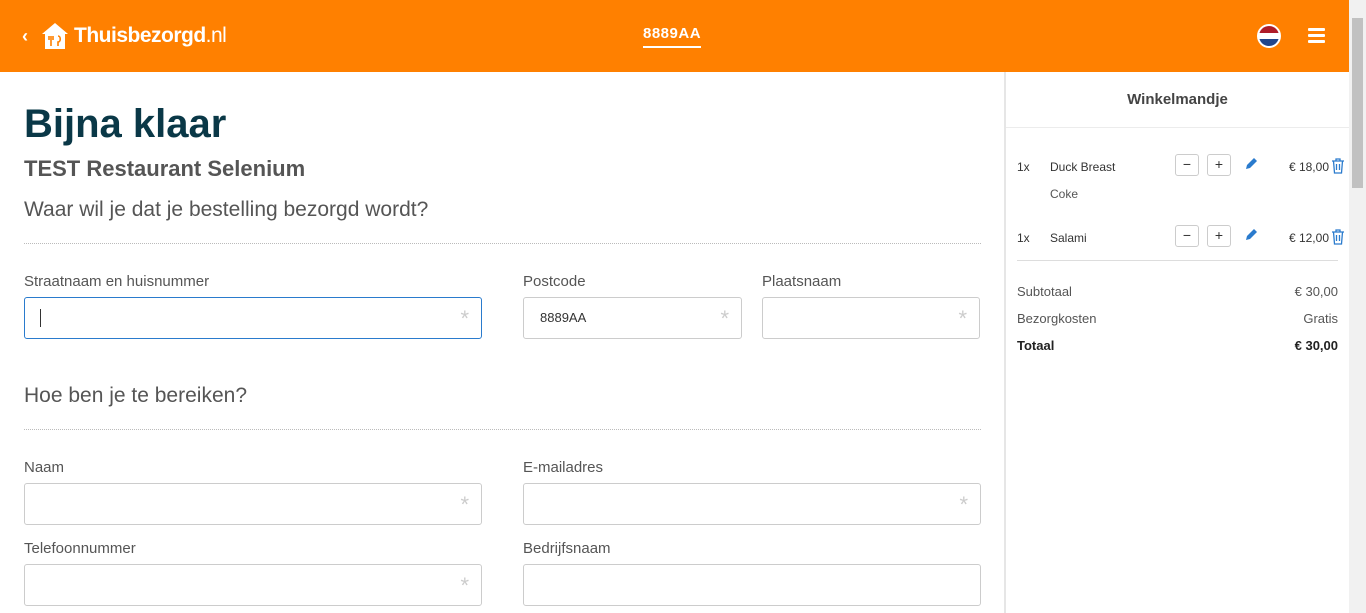  What do you see at coordinates (554, 281) in the screenshot?
I see `postcode-label: Postcode` at bounding box center [554, 281].